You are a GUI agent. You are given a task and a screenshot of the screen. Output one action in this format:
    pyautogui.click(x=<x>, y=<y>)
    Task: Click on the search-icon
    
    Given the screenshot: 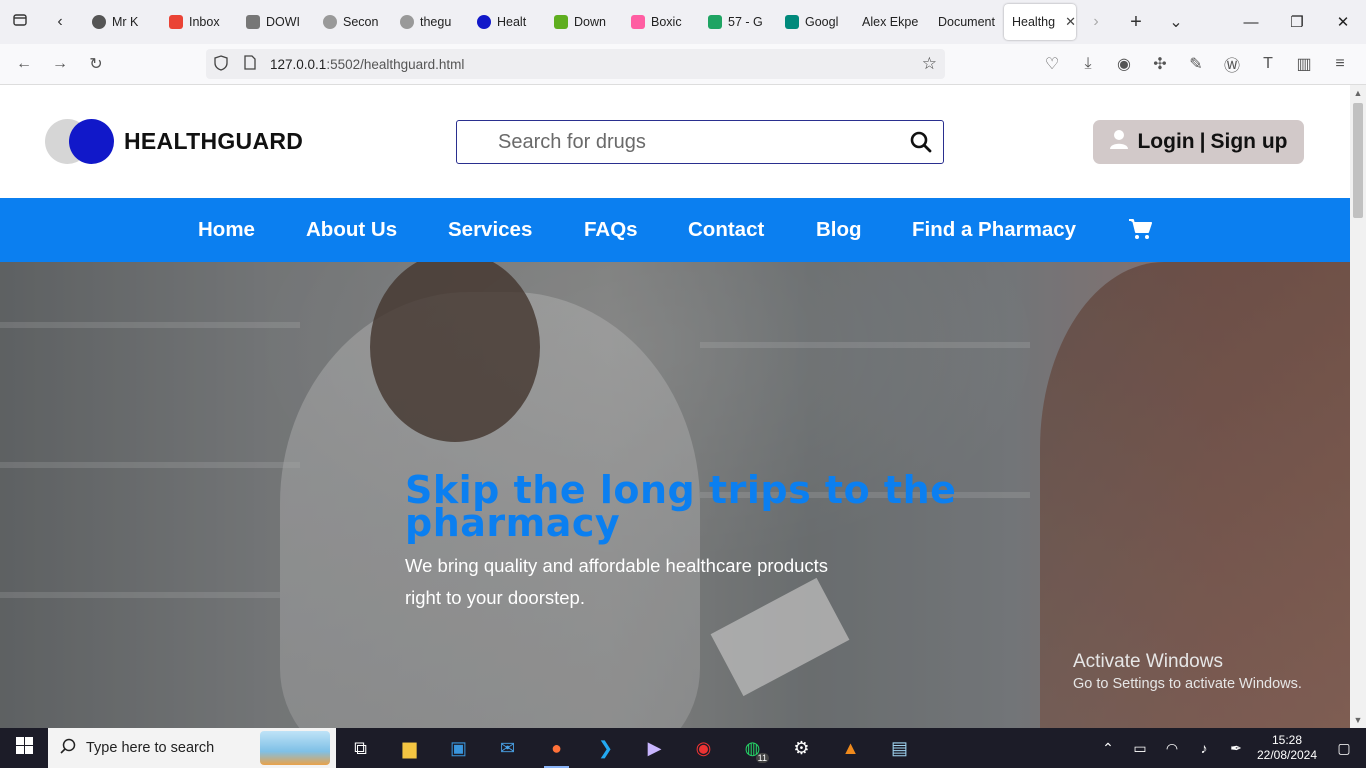 What is the action you would take?
    pyautogui.click(x=921, y=142)
    